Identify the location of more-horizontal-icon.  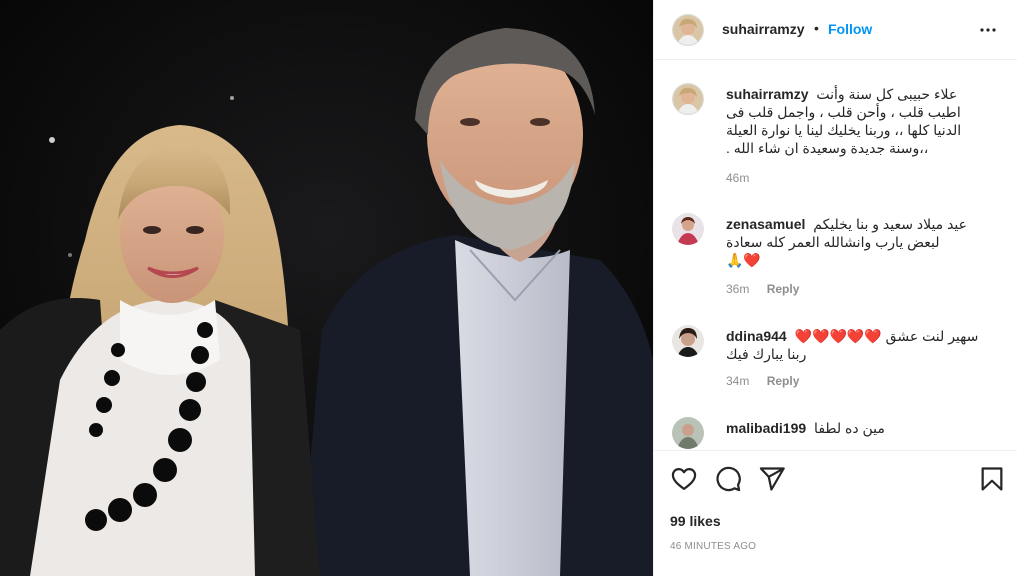
(988, 30).